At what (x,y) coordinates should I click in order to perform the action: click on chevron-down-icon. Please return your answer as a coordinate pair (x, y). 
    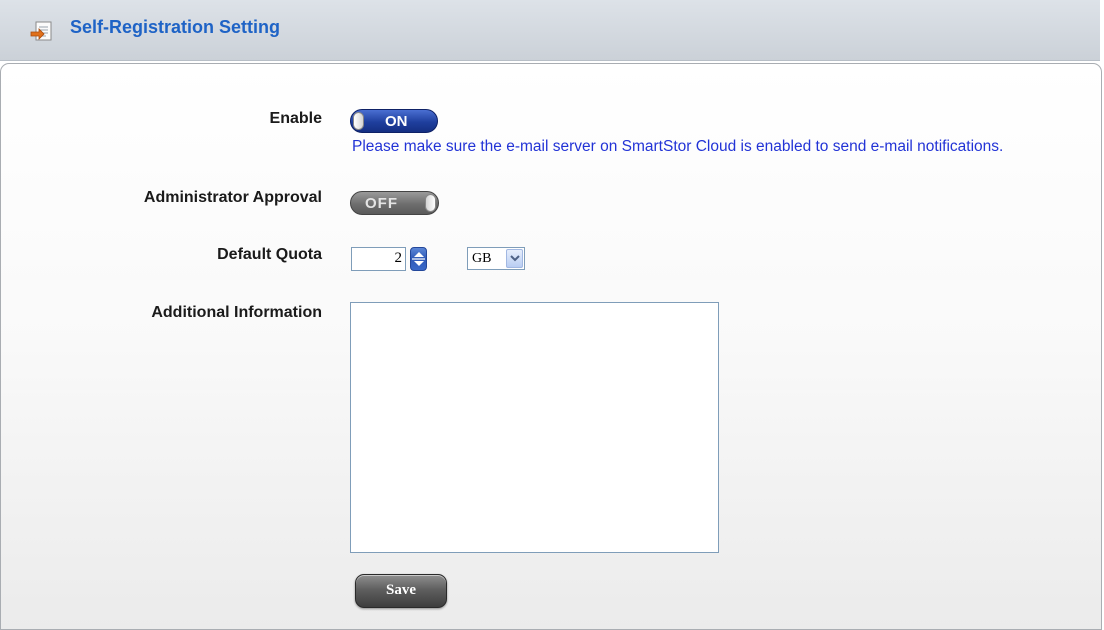
    Looking at the image, I should click on (515, 258).